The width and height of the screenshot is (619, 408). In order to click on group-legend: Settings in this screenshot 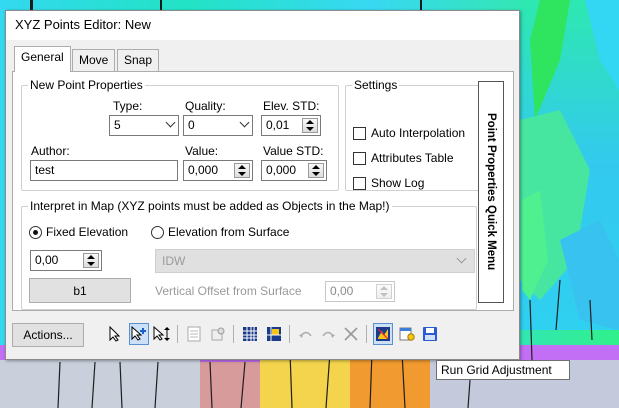, I will do `click(376, 85)`.